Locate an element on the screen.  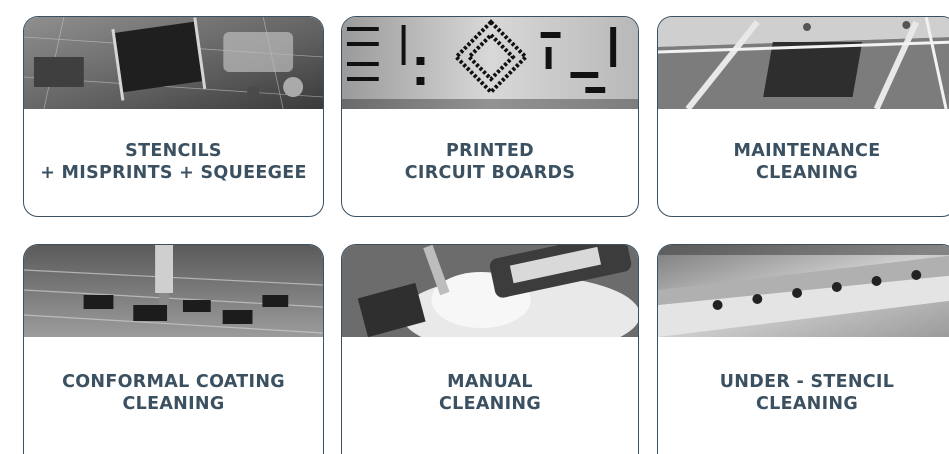
machine-frame-photo is located at coordinates (803, 63).